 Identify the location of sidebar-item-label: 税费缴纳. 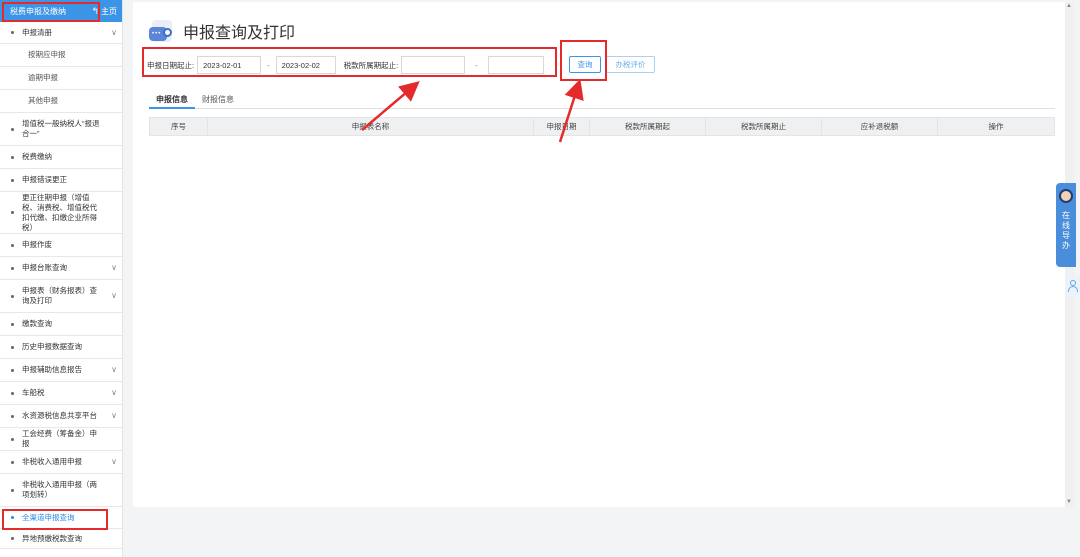
(37, 156).